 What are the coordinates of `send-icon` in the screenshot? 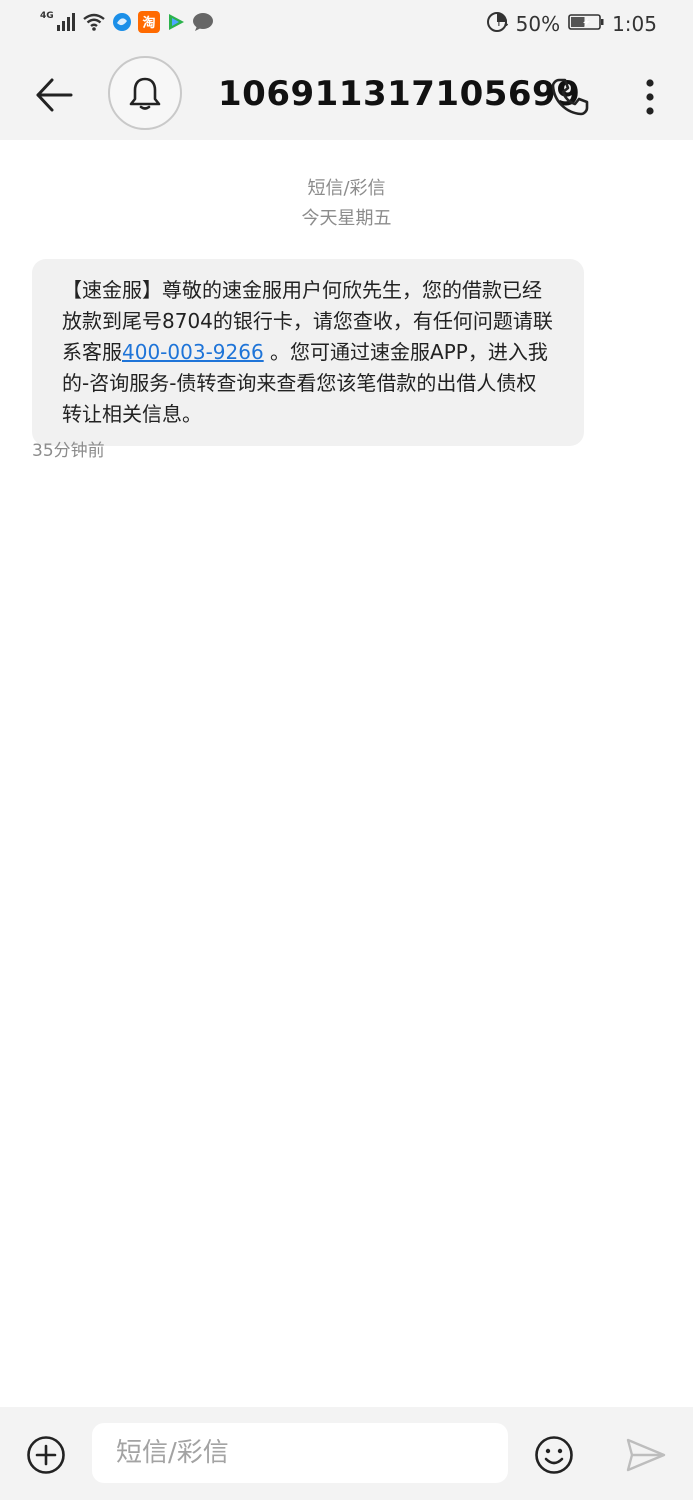 It's located at (646, 1455).